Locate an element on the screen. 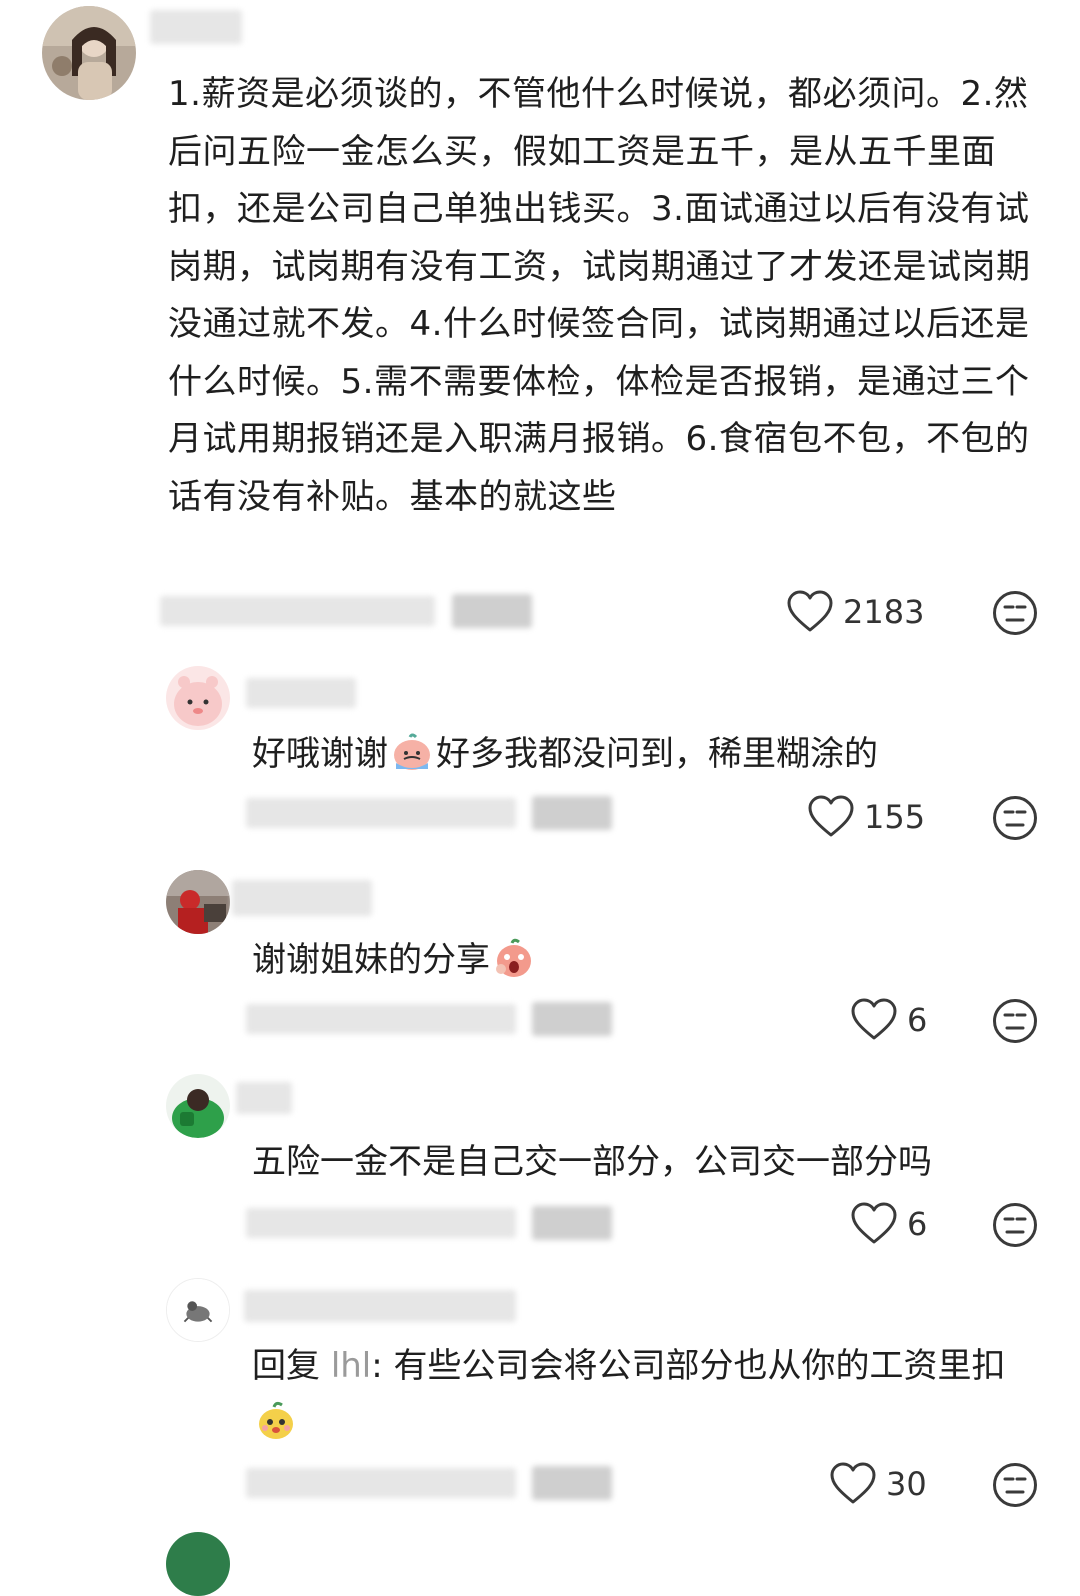 This screenshot has height=1596, width=1080. reply-text-part: 好哦谢谢 is located at coordinates (320, 754).